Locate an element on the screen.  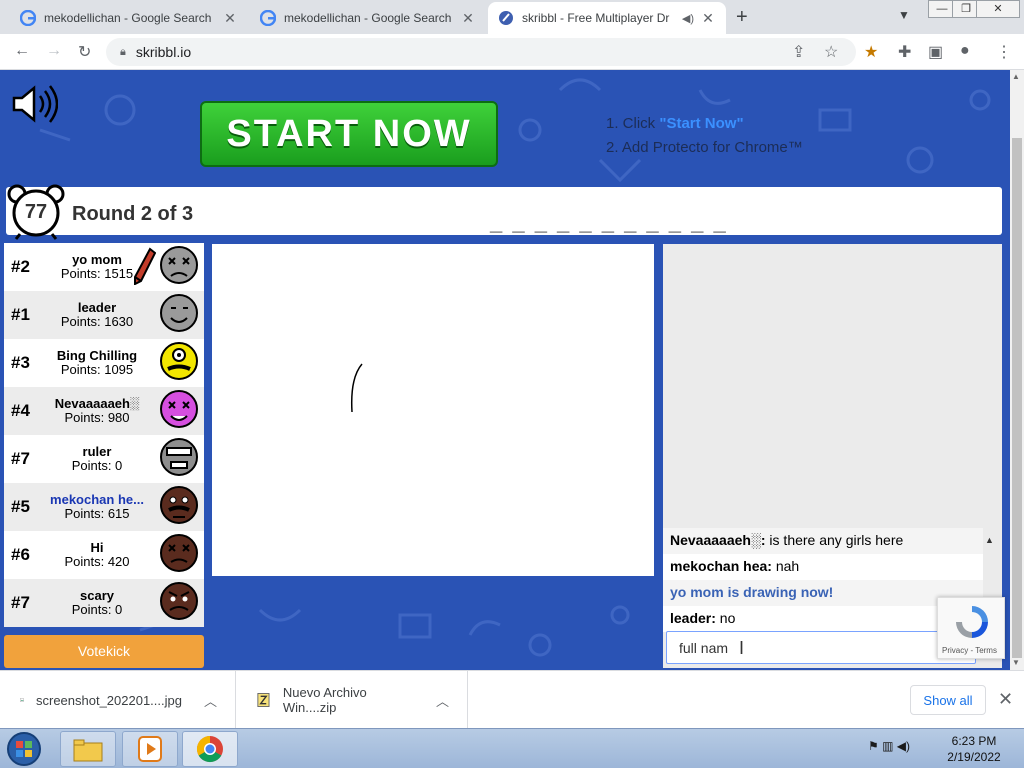
tab-search-icon: ▼ is located at coordinates (904, 15).